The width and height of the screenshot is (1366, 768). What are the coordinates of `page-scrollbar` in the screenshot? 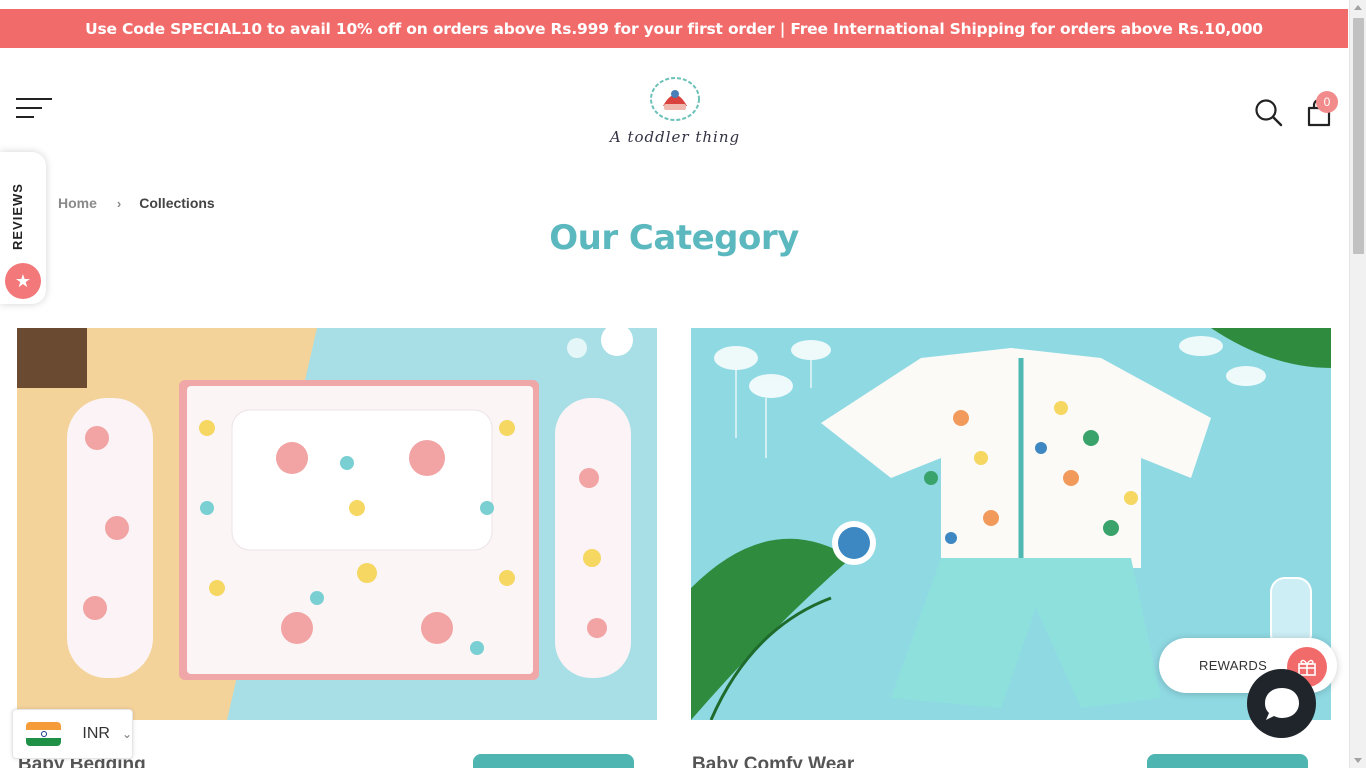 It's located at (1357, 384).